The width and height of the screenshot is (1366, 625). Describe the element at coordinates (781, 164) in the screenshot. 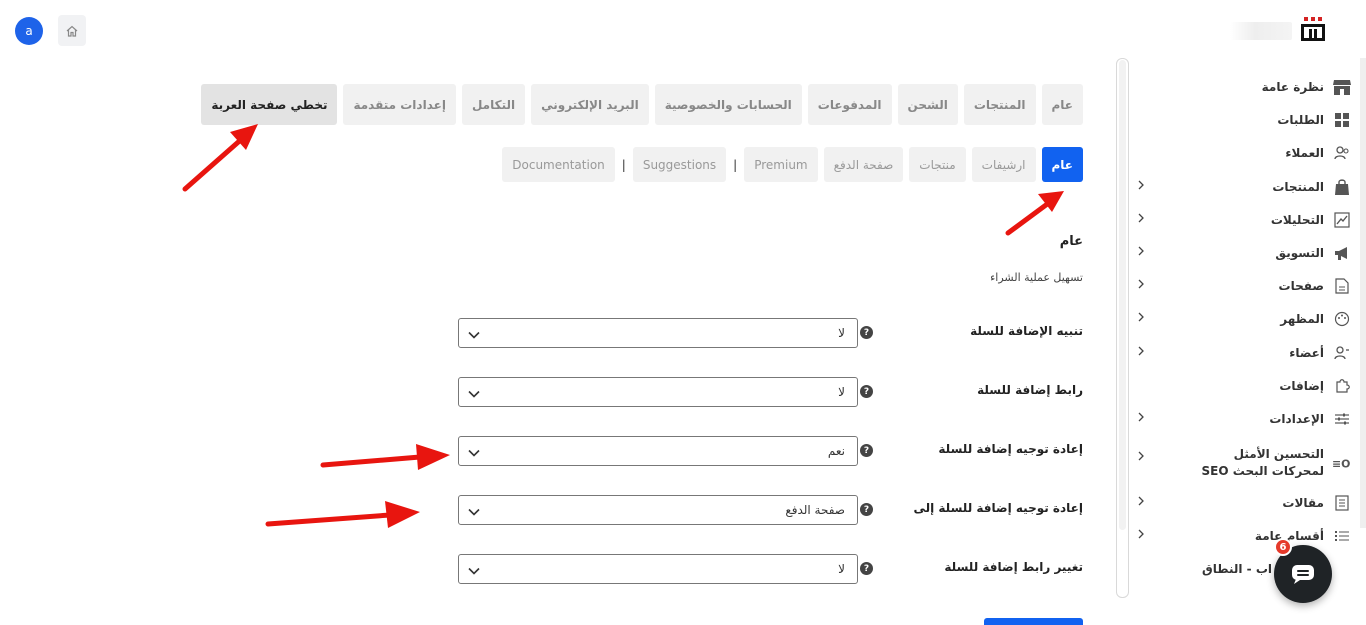

I see `subtab: Premium` at that location.